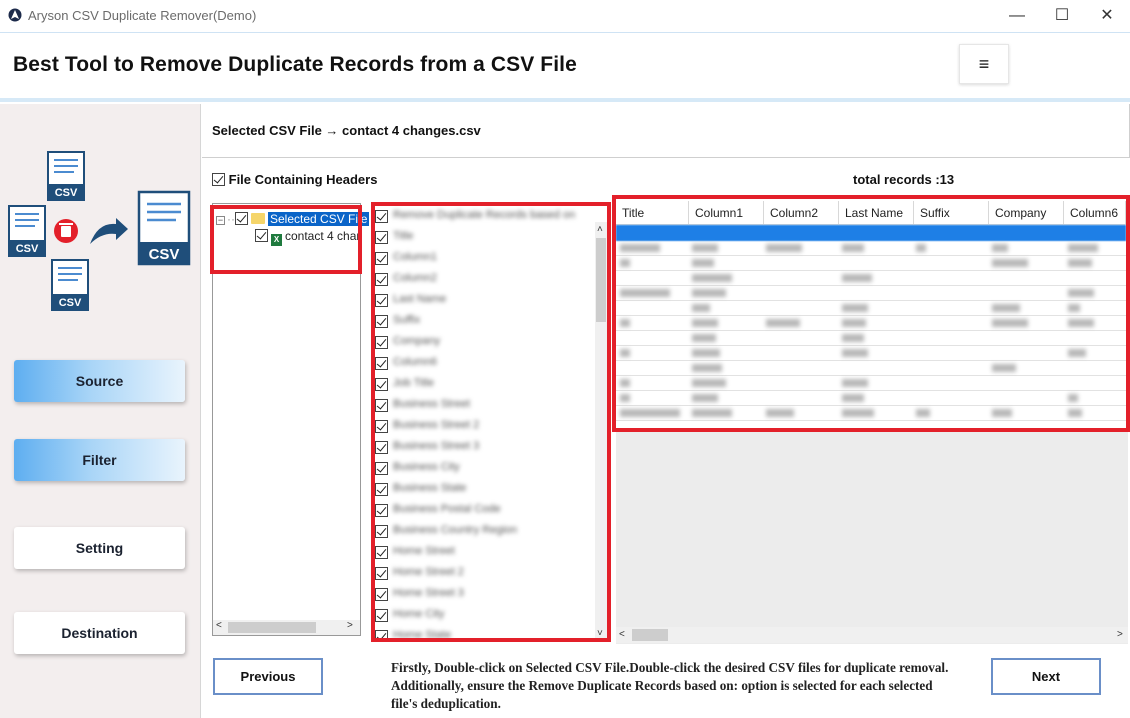 The height and width of the screenshot is (718, 1130). Describe the element at coordinates (1026, 213) in the screenshot. I see `grid-header-cell: Company` at that location.